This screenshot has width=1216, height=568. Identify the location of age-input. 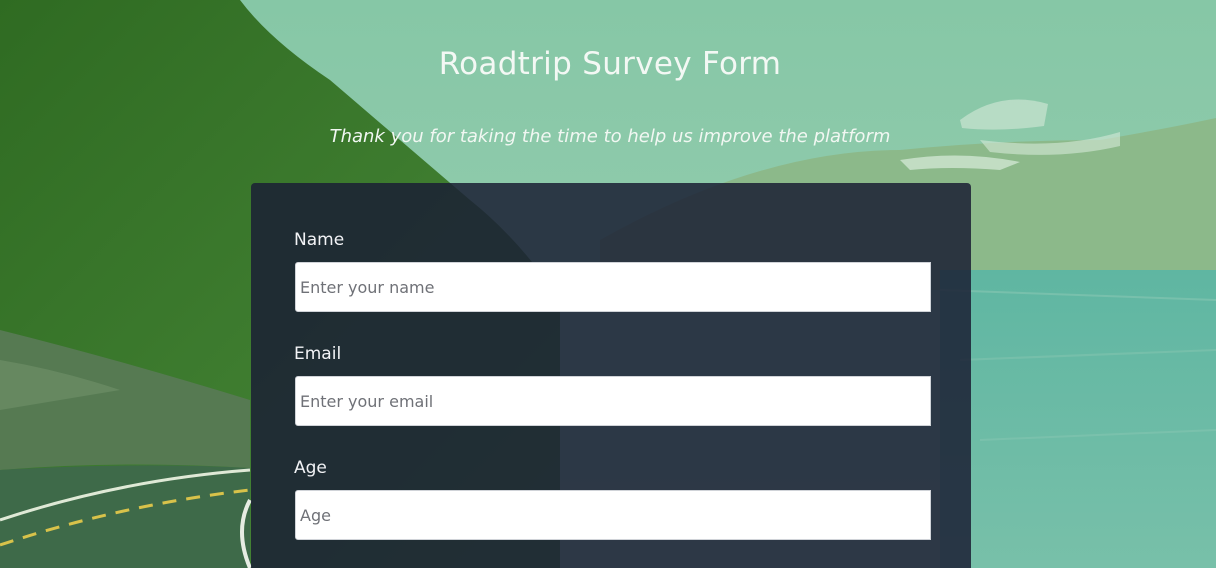
(613, 515).